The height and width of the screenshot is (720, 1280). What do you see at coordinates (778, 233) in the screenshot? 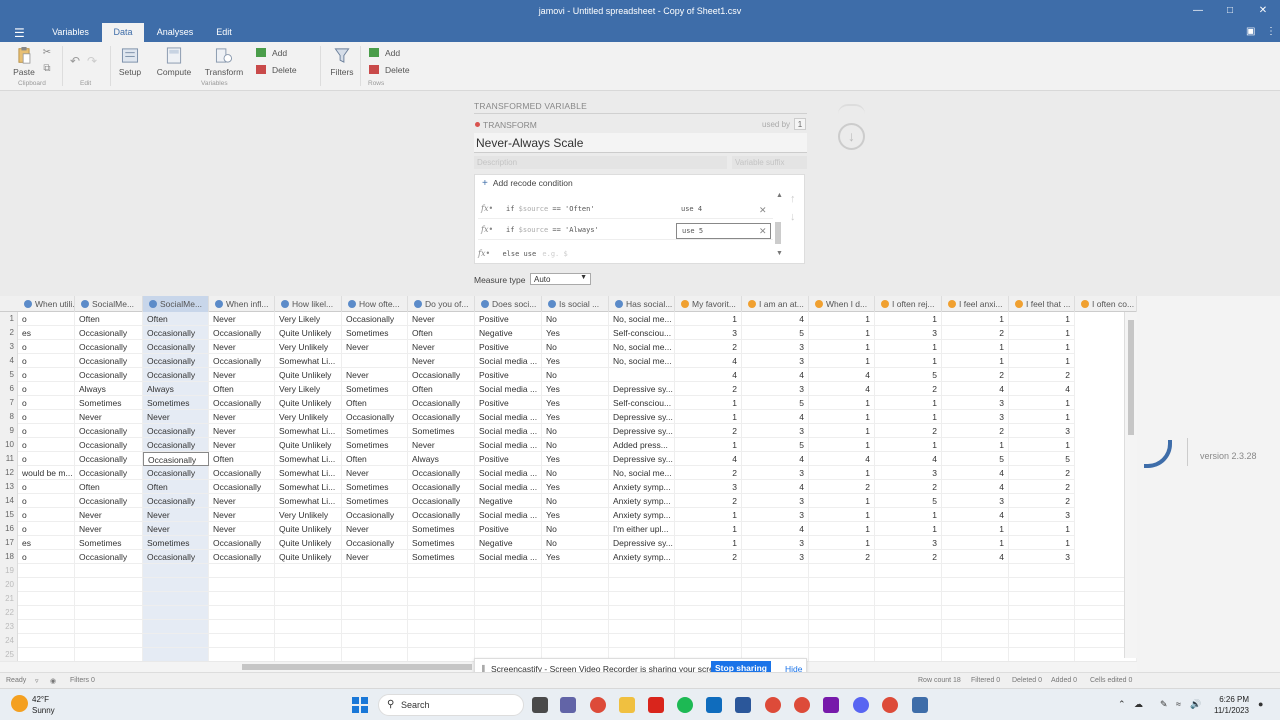
I see `conditions-scrollbar` at bounding box center [778, 233].